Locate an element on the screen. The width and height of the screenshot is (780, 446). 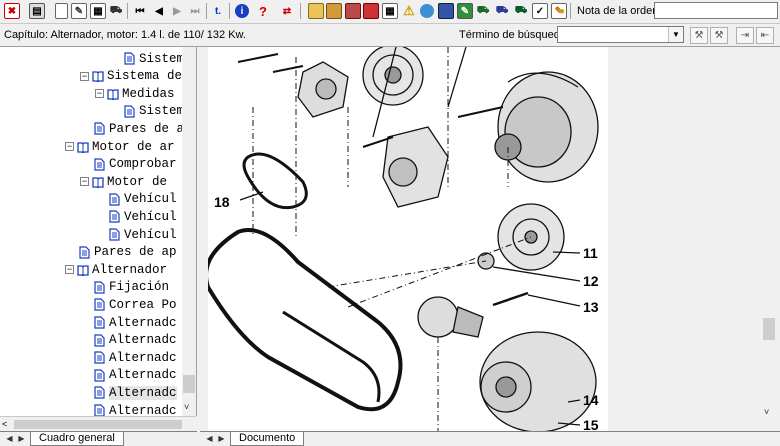
switch-icon: ⇄ is located at coordinates (287, 11).